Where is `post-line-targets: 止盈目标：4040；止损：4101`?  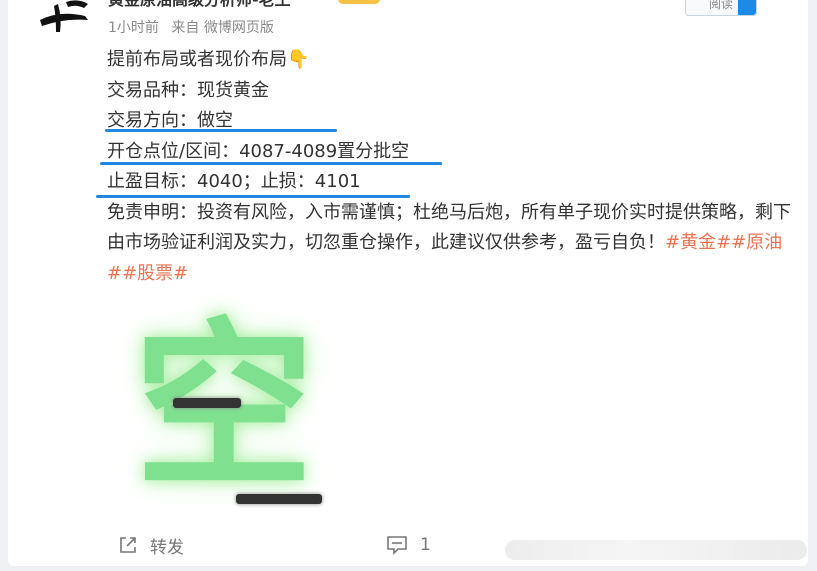 post-line-targets: 止盈目标：4040；止损：4101 is located at coordinates (452, 182).